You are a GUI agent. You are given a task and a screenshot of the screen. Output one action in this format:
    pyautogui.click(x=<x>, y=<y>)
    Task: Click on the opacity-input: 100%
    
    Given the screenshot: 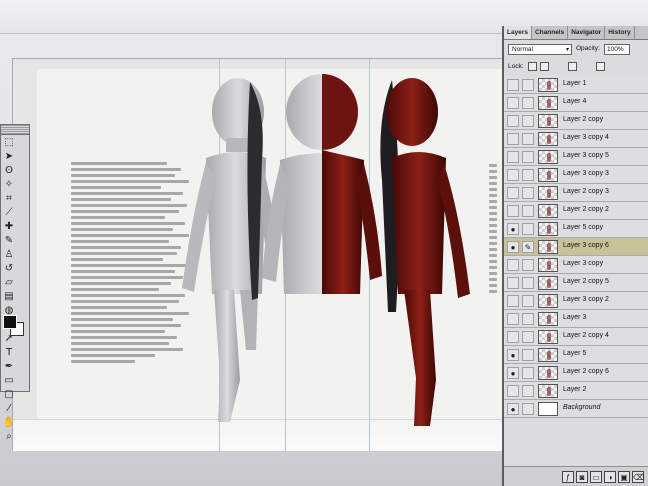 What is the action you would take?
    pyautogui.click(x=617, y=49)
    